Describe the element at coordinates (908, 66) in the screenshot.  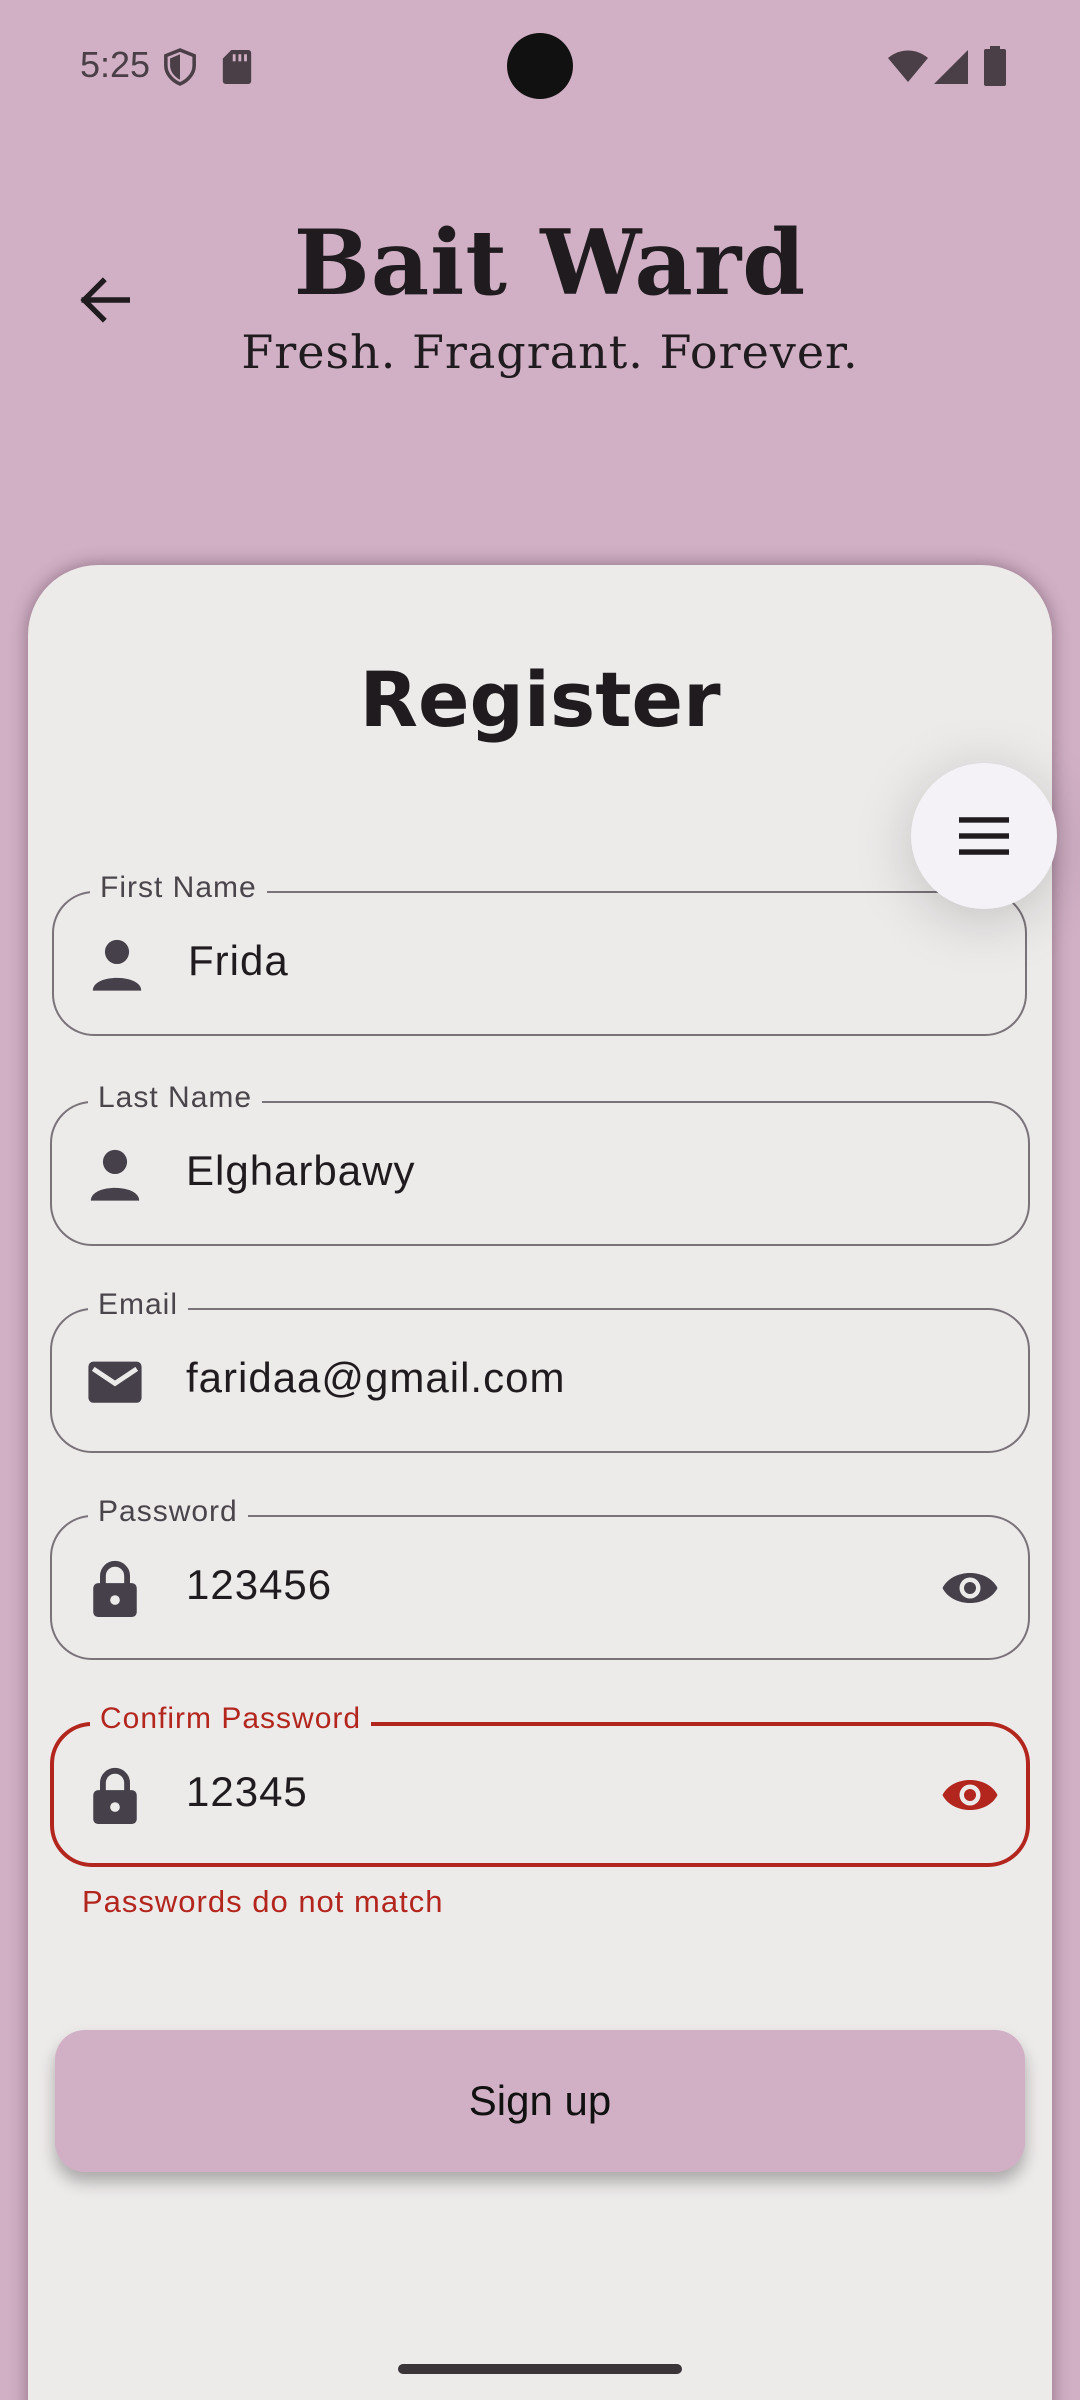
I see `wifi-icon` at that location.